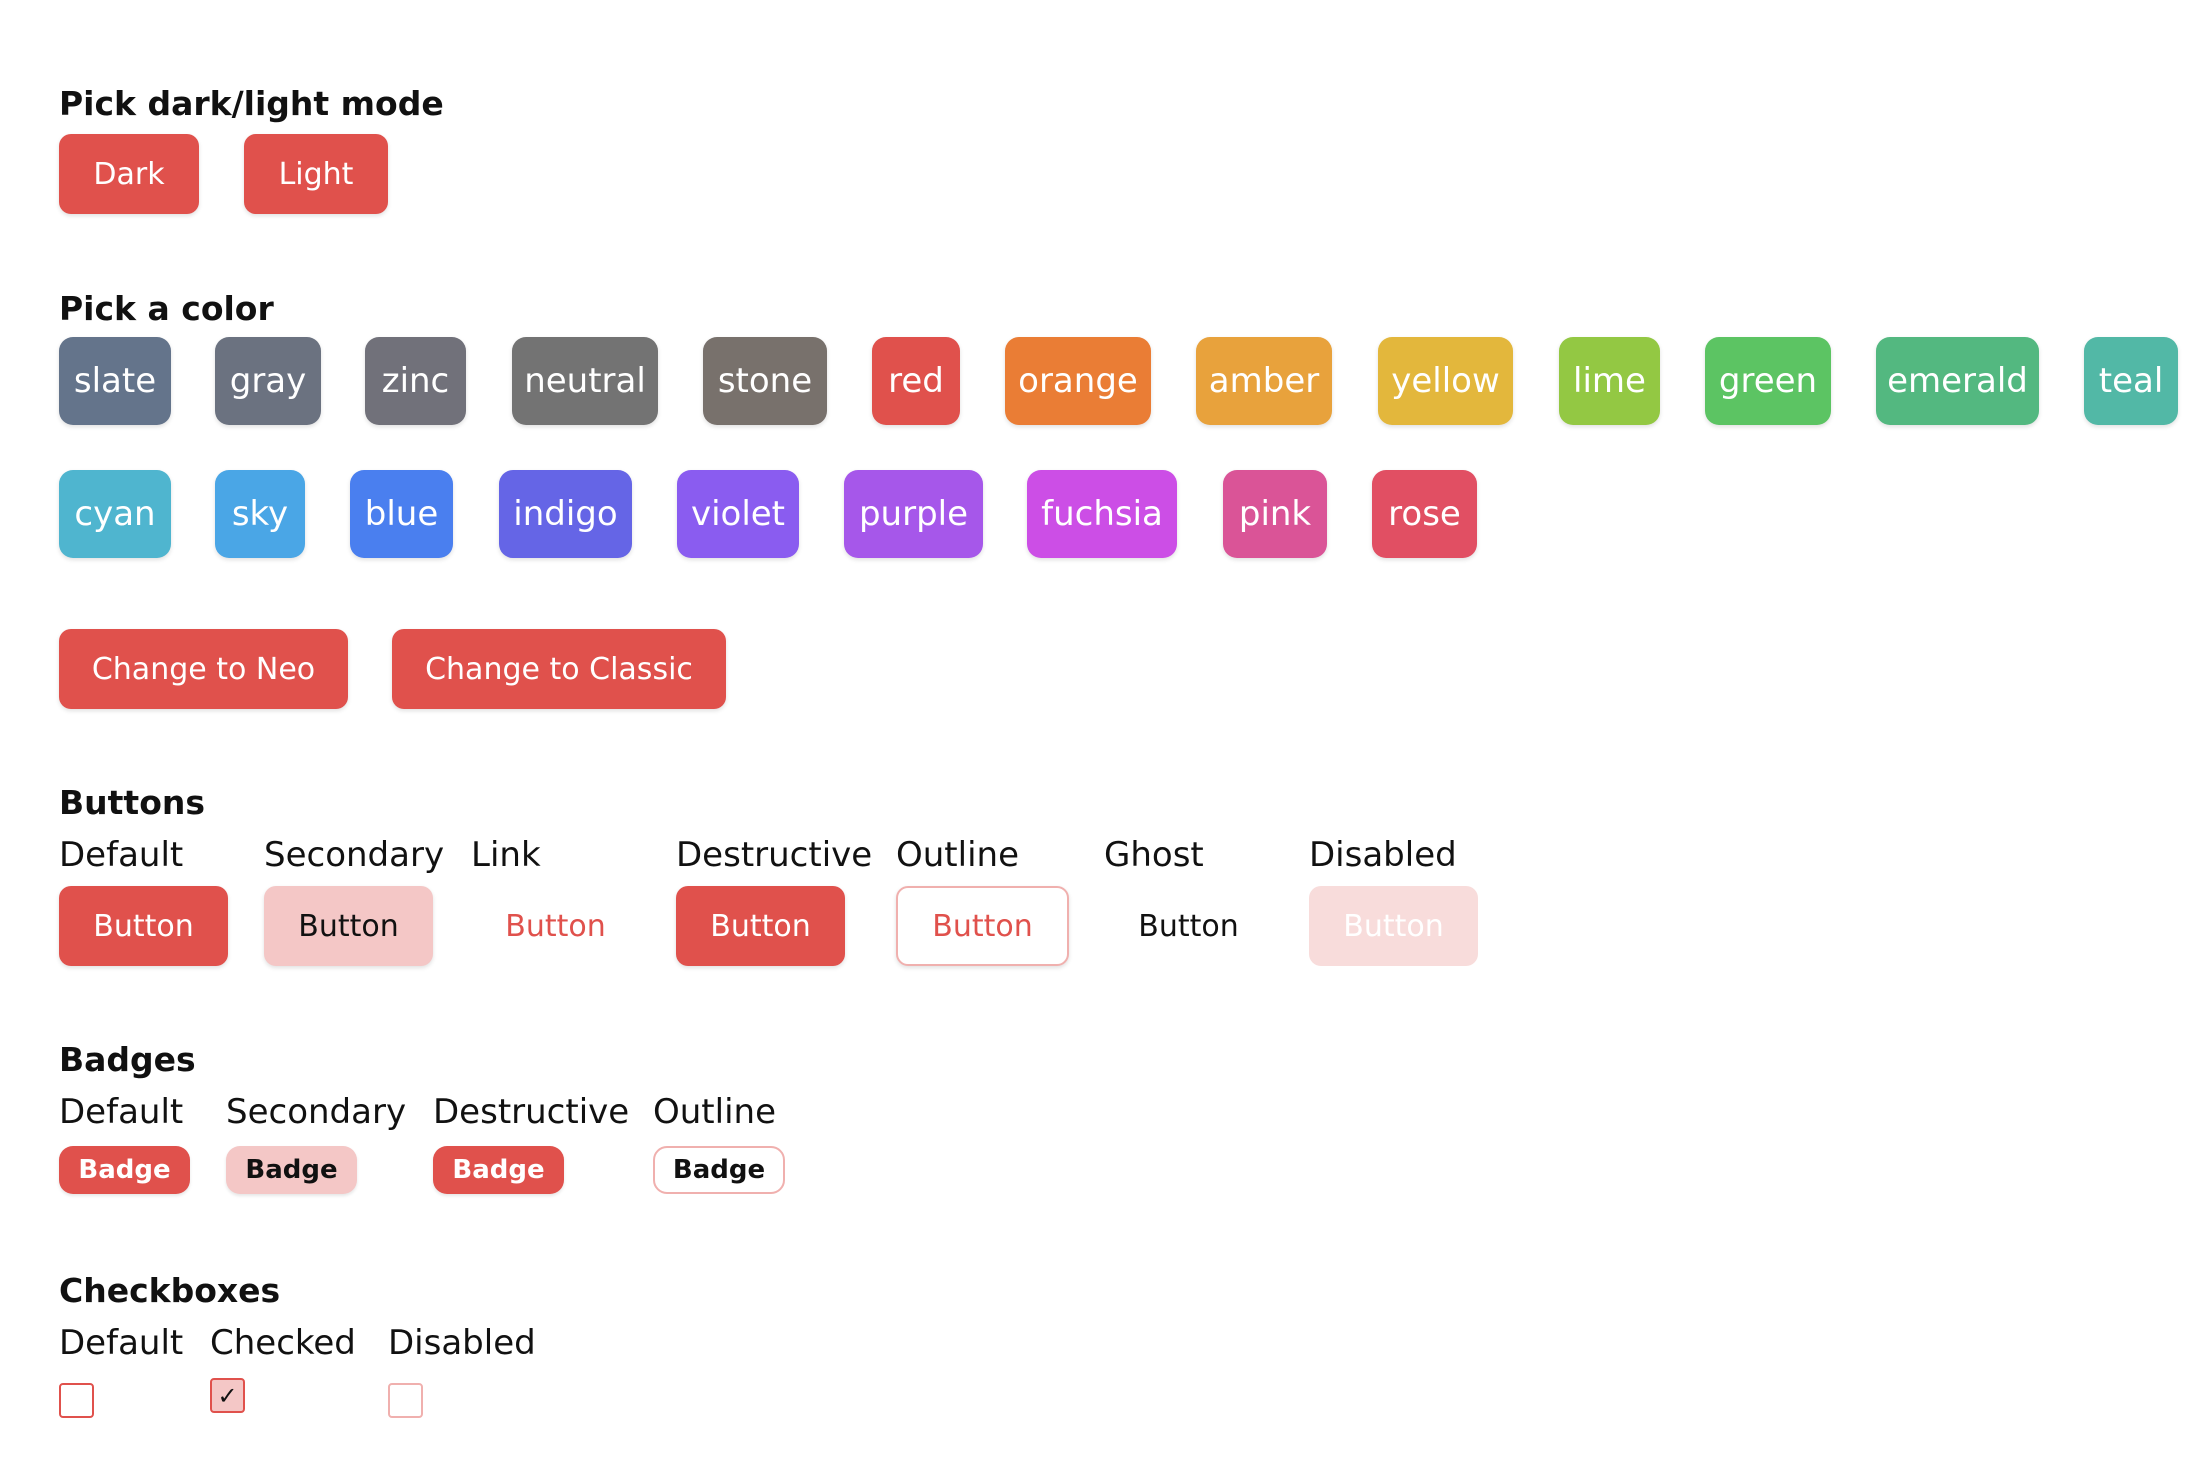 This screenshot has height=1460, width=2198. What do you see at coordinates (1264, 381) in the screenshot?
I see `color-swatch-amber: amber` at bounding box center [1264, 381].